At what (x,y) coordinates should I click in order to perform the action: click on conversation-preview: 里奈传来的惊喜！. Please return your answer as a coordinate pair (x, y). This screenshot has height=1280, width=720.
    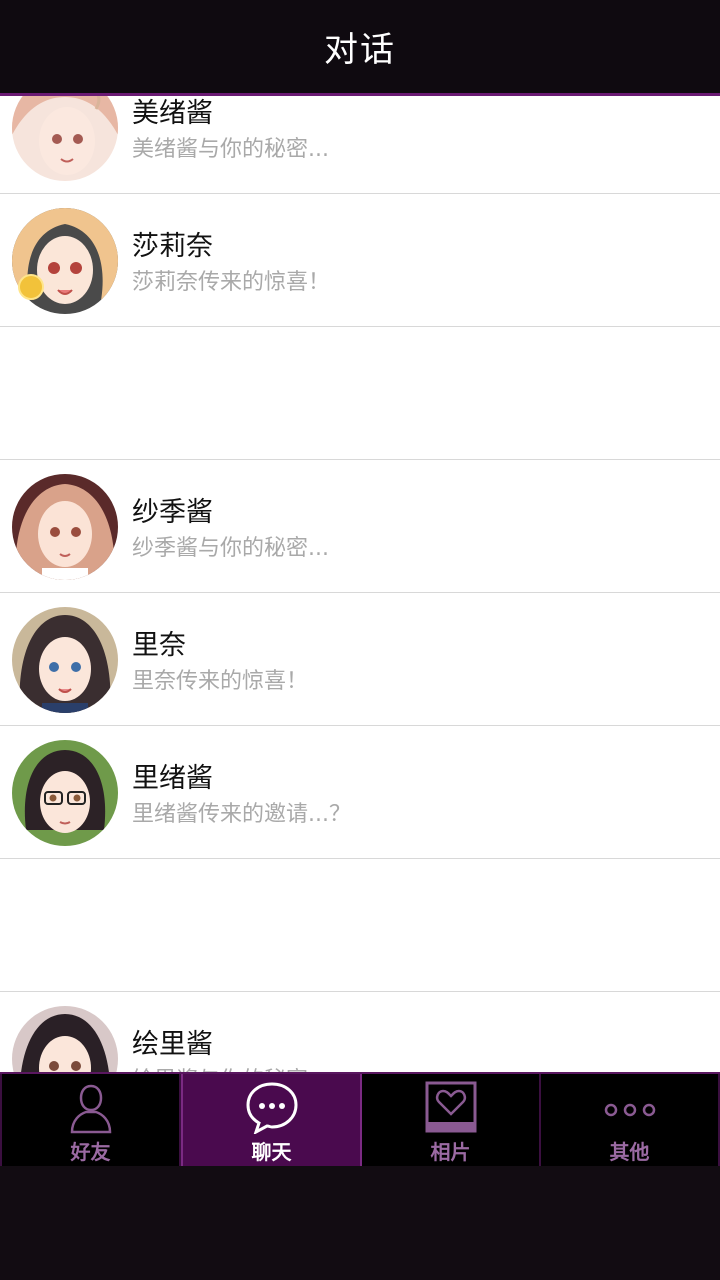
    Looking at the image, I should click on (220, 681).